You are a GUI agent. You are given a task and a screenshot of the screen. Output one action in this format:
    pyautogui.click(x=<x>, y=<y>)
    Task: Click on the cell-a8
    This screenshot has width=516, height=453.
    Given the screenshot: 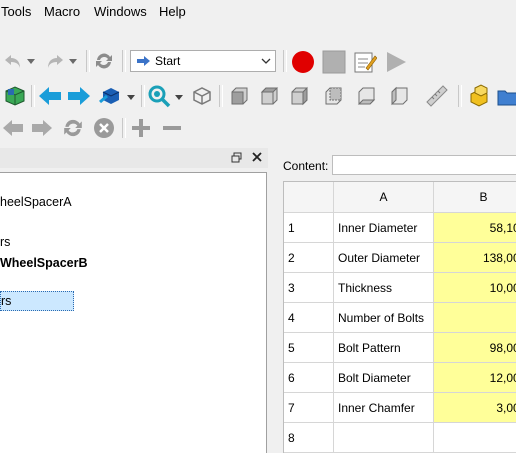 What is the action you would take?
    pyautogui.click(x=384, y=438)
    